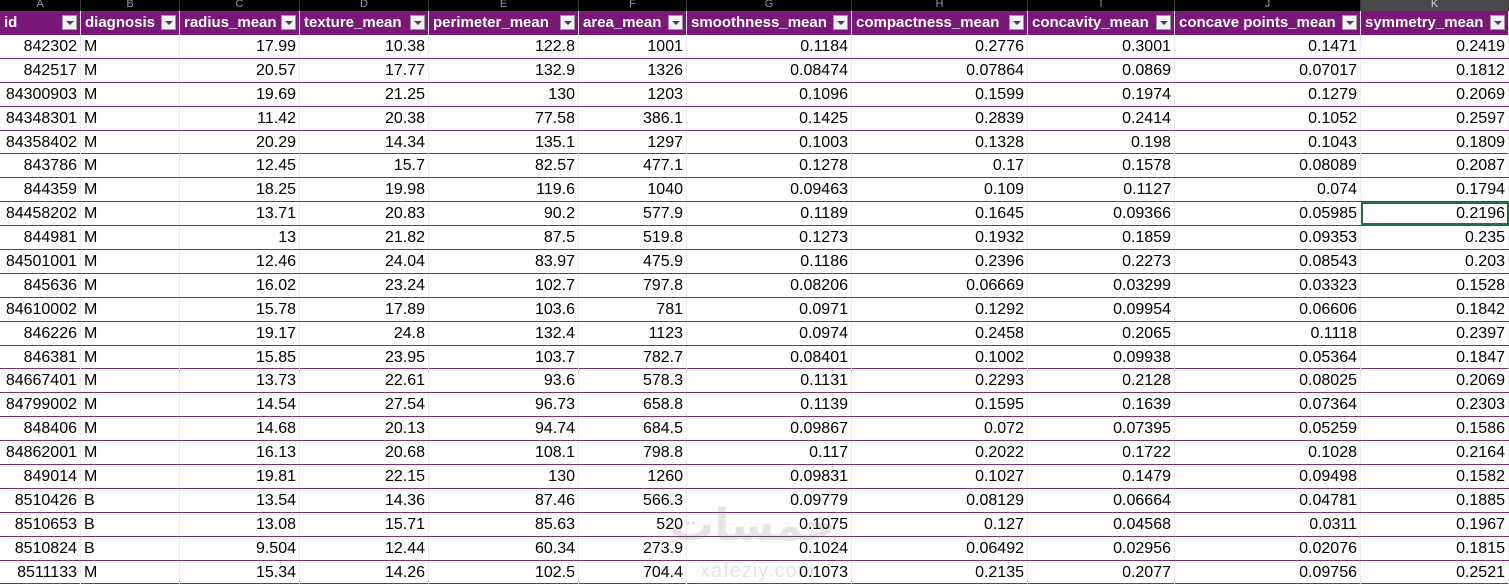  Describe the element at coordinates (40, 357) in the screenshot. I see `cell-id: 846381` at that location.